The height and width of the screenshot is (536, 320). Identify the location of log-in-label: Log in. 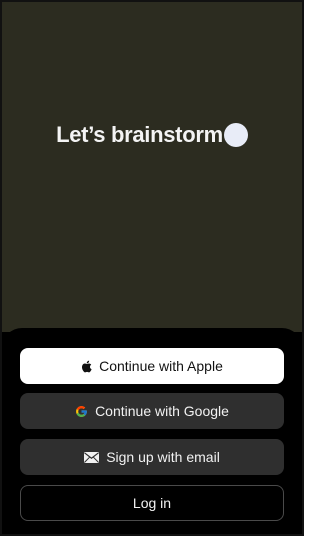
(152, 503).